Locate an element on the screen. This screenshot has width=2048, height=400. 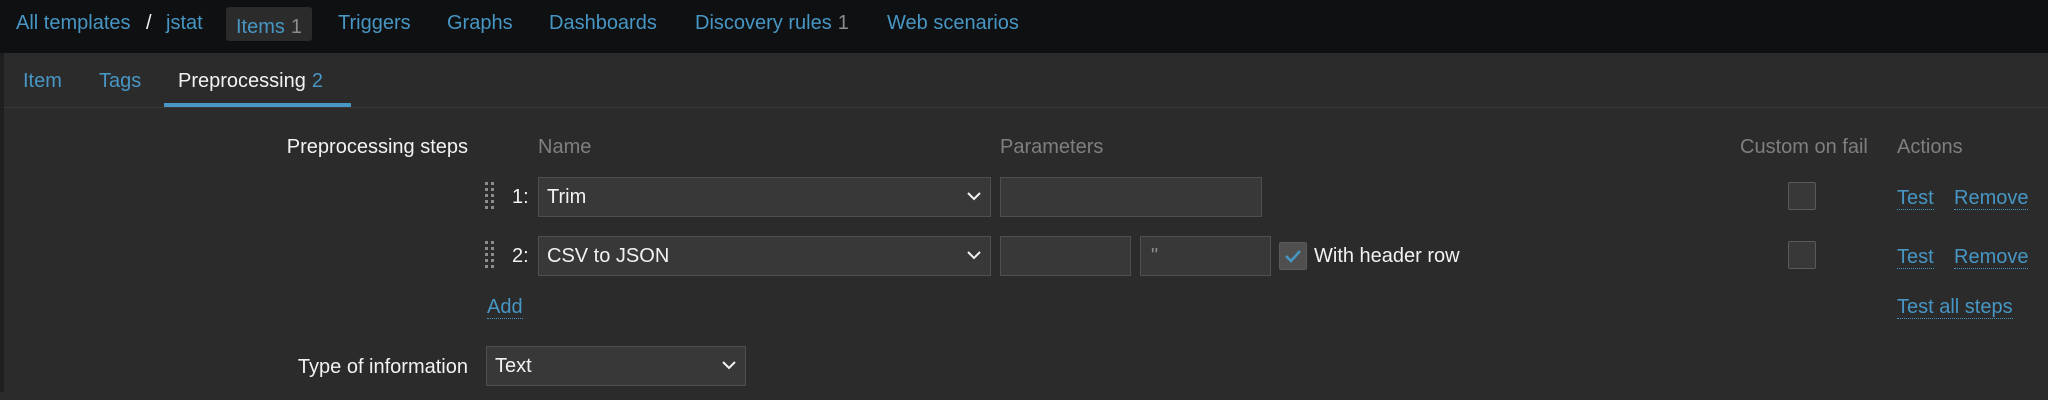
header-name: Name is located at coordinates (565, 147).